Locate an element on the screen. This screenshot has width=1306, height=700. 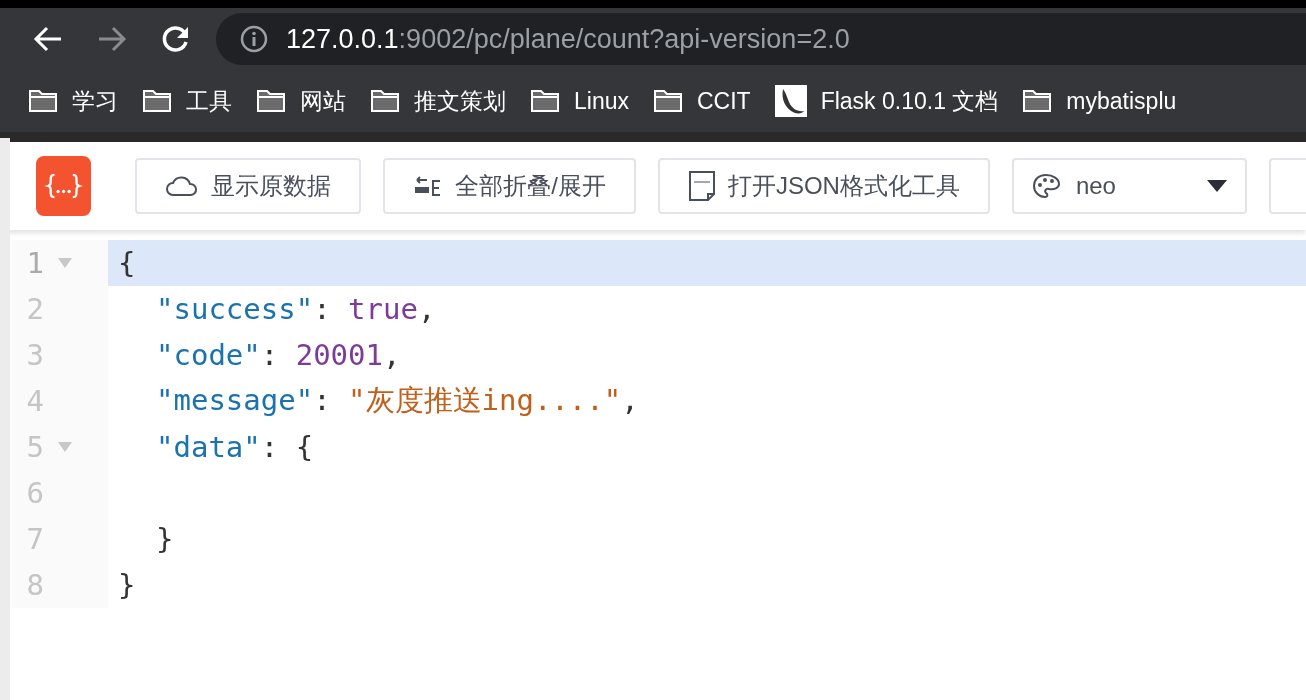
site-icon is located at coordinates (790, 101).